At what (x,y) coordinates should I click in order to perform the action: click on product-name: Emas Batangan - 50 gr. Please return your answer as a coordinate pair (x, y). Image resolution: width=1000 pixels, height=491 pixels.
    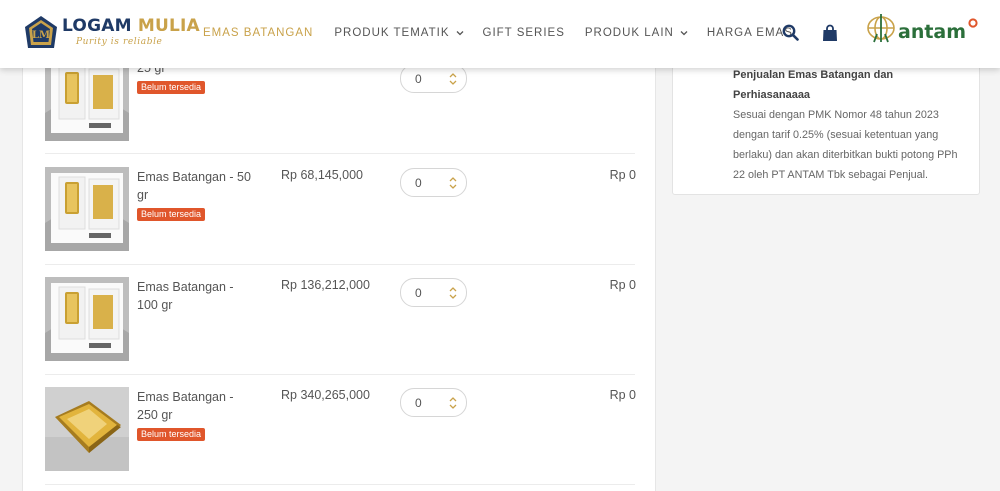
    Looking at the image, I should click on (194, 186).